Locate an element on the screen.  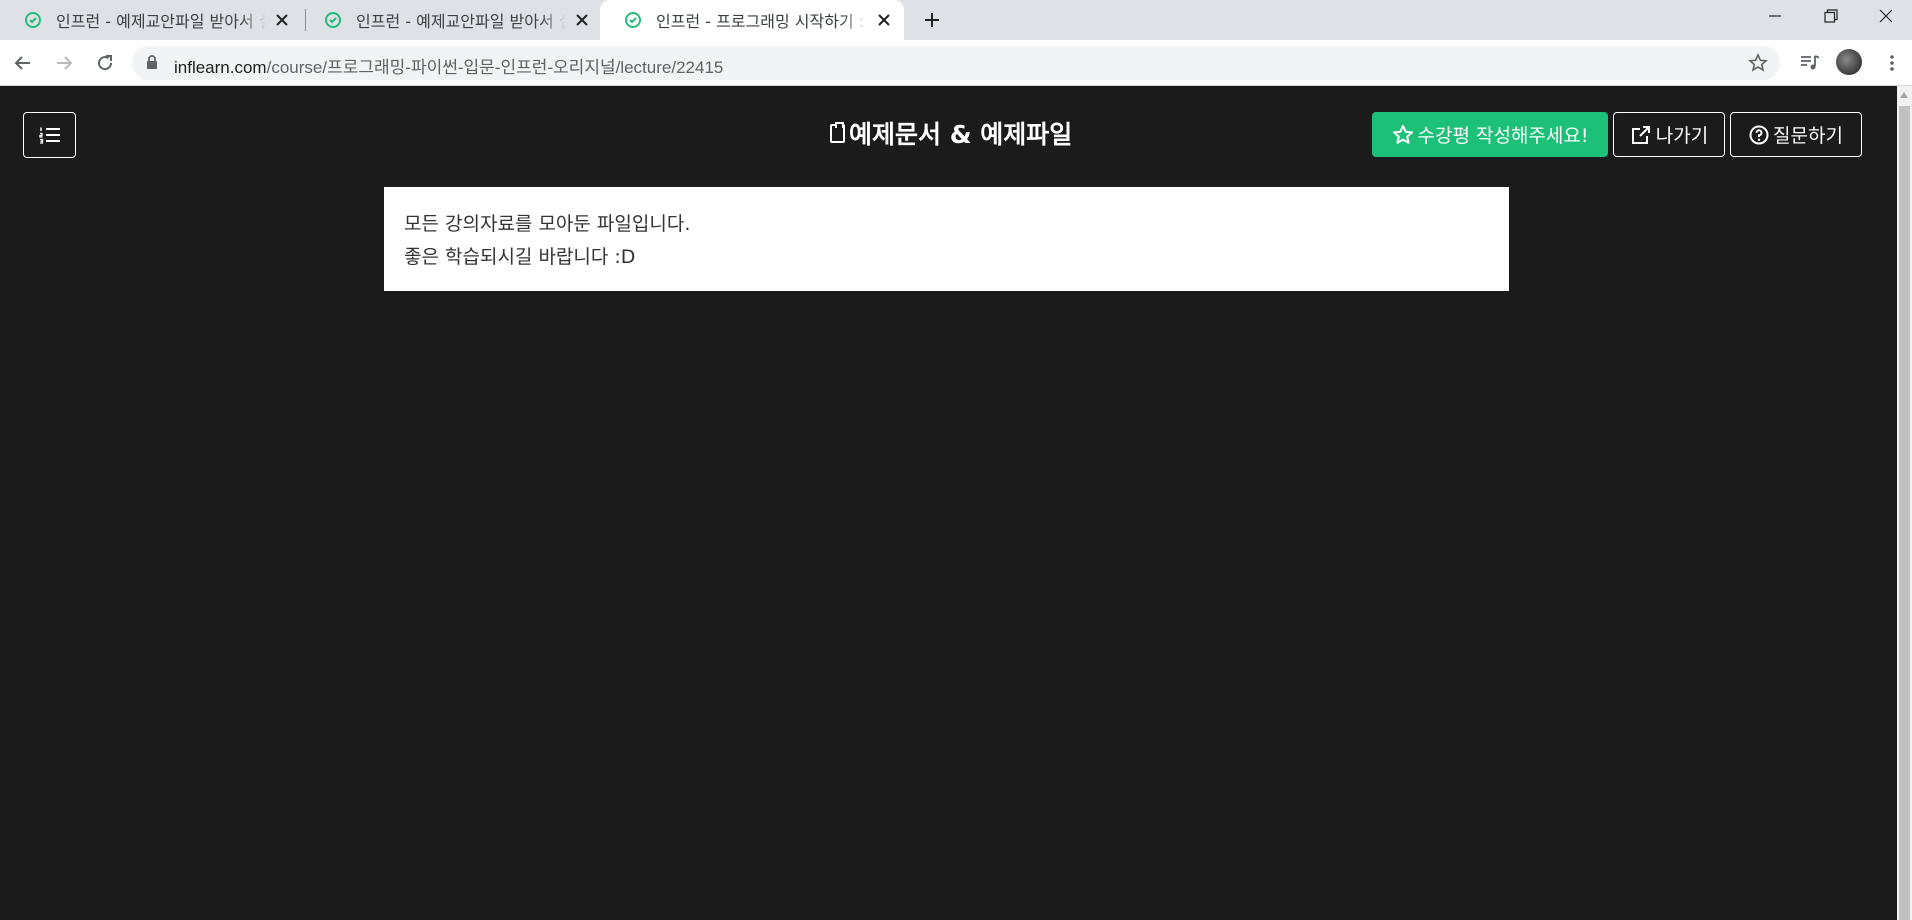
write-review-label: 수강평 작성해주세요! is located at coordinates (1503, 136).